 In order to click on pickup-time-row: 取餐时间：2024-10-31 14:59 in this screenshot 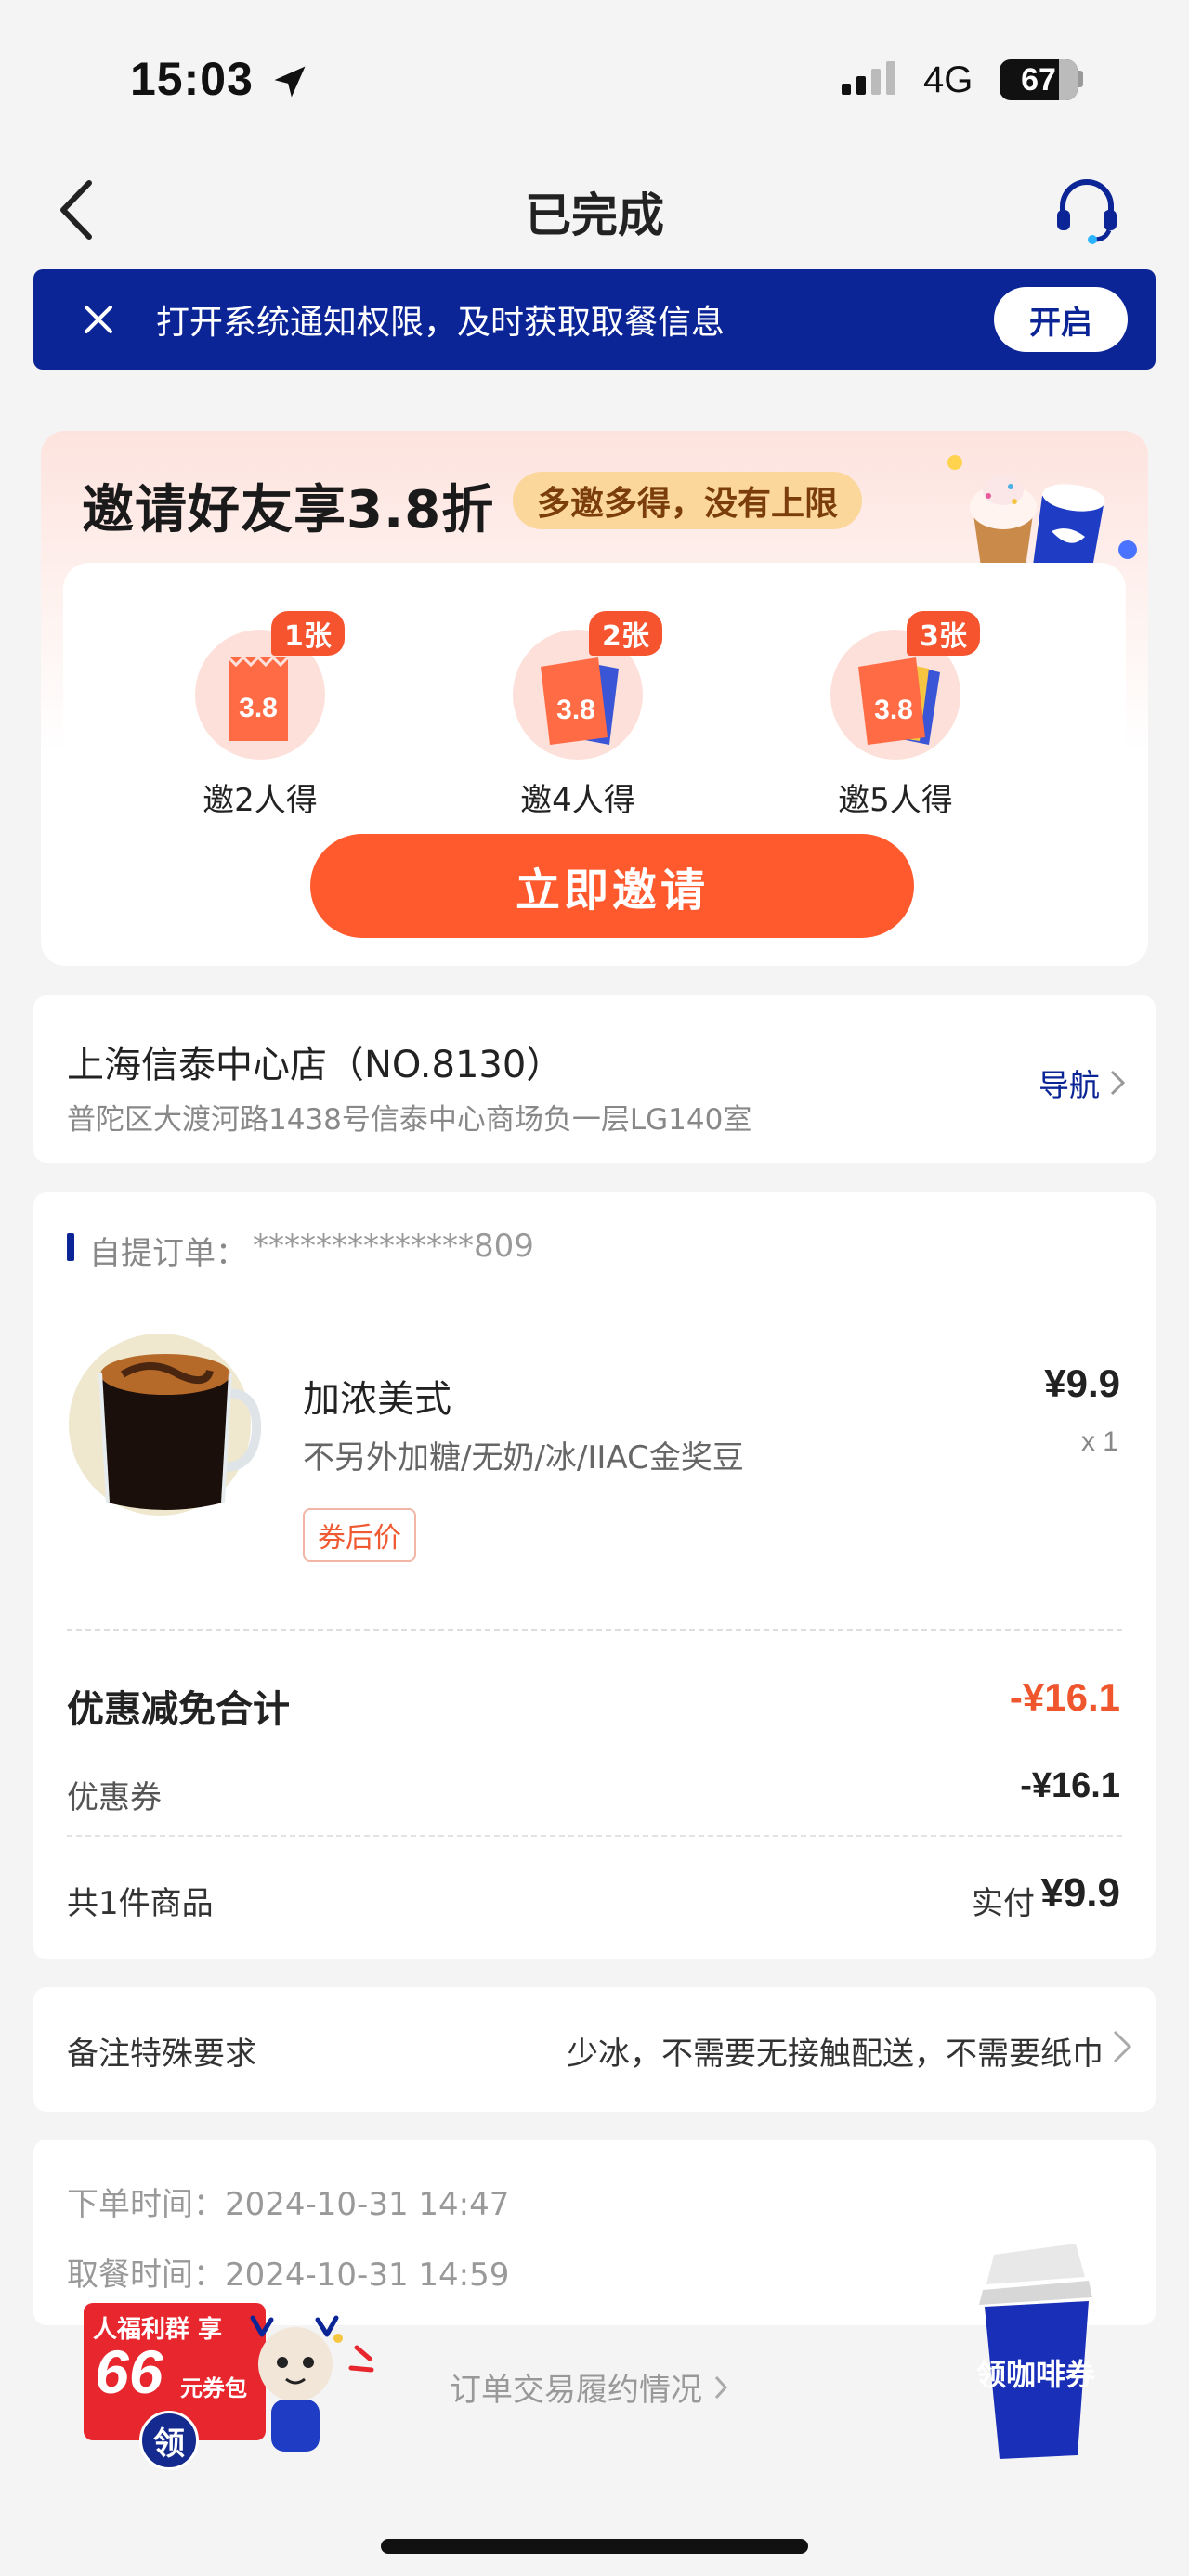, I will do `click(288, 2272)`.